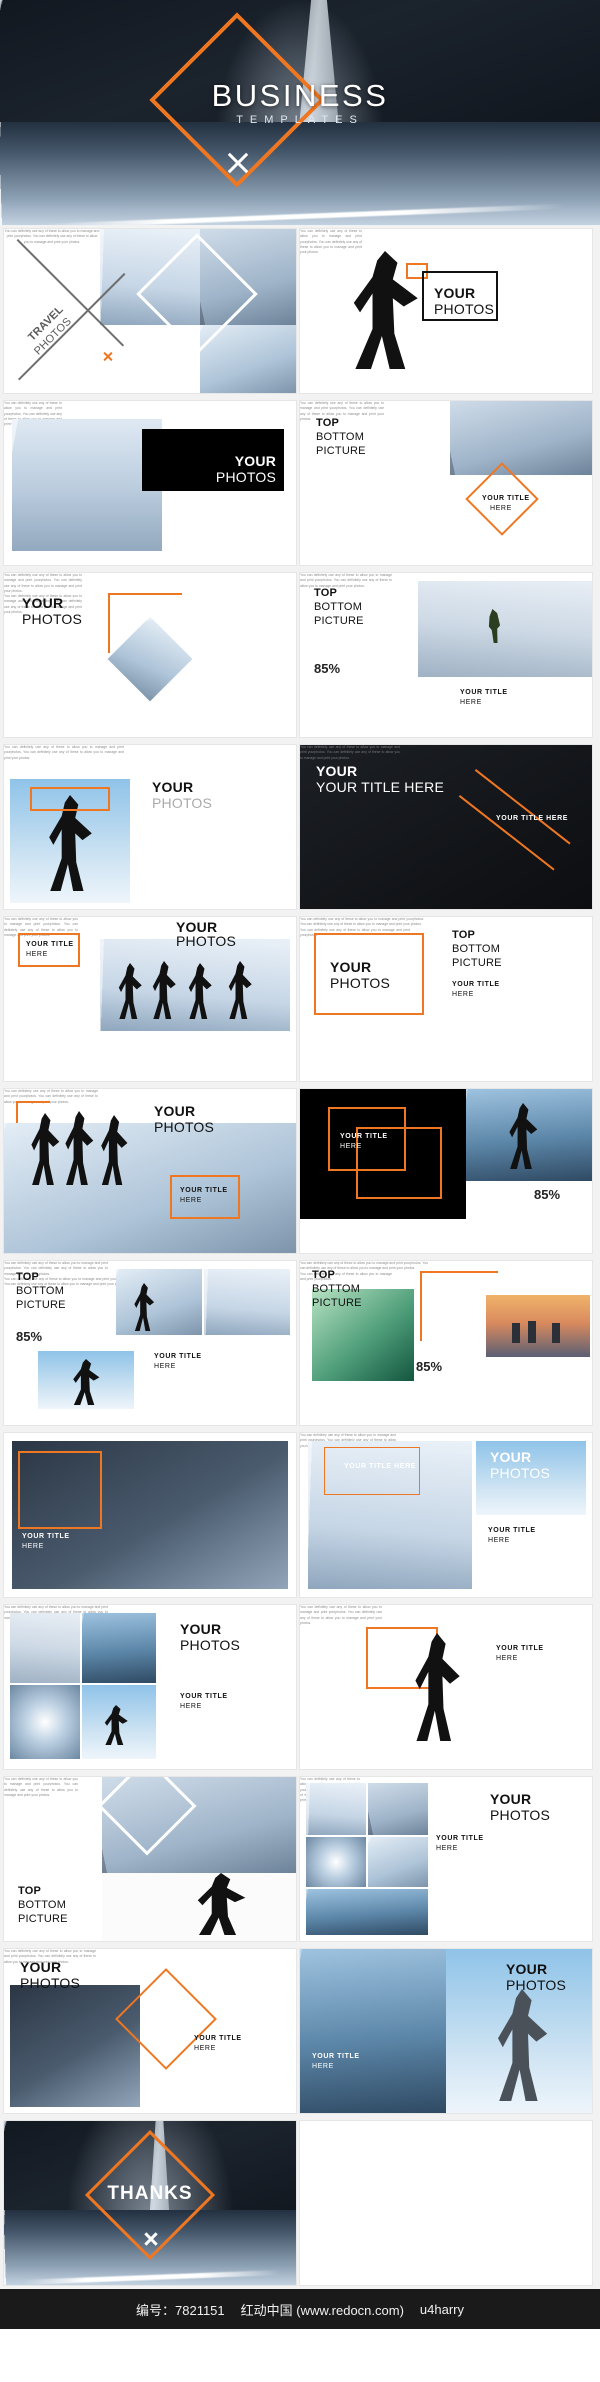 The width and height of the screenshot is (600, 2382). What do you see at coordinates (322, 2310) in the screenshot?
I see `footer-site: 红动中国 (www.redocn.com)` at bounding box center [322, 2310].